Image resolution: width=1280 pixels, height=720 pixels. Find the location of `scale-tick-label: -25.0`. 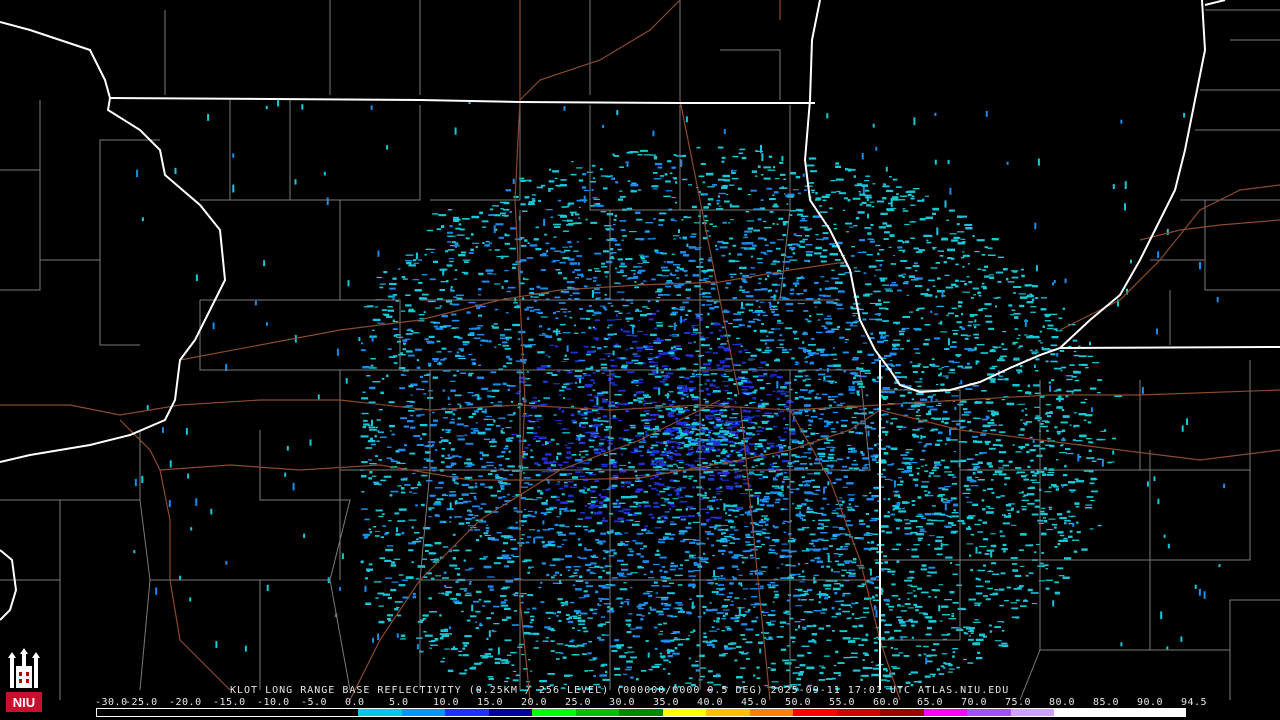

scale-tick-label: -25.0 is located at coordinates (141, 702).